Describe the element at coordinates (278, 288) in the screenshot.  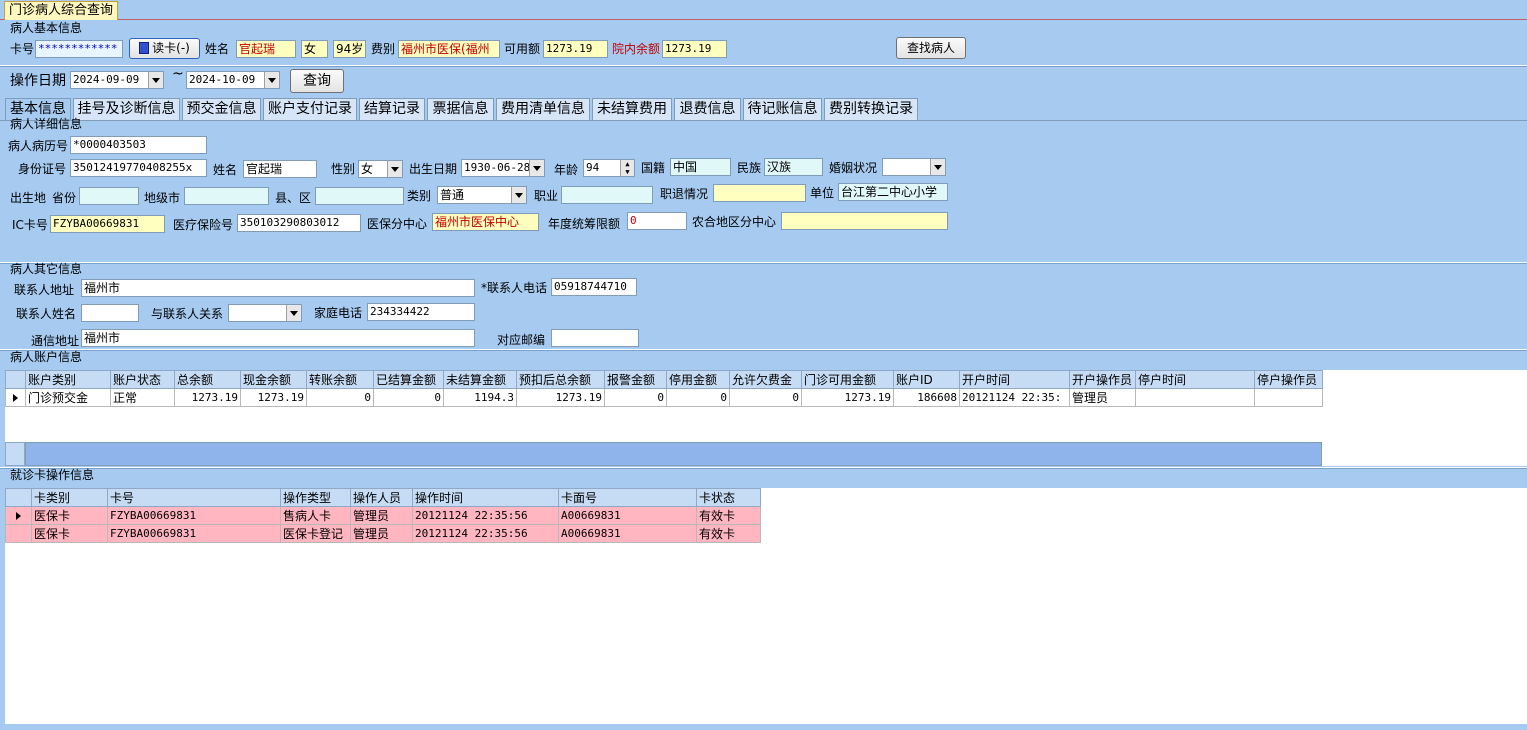
I see `contact-addr-field: 福州市` at that location.